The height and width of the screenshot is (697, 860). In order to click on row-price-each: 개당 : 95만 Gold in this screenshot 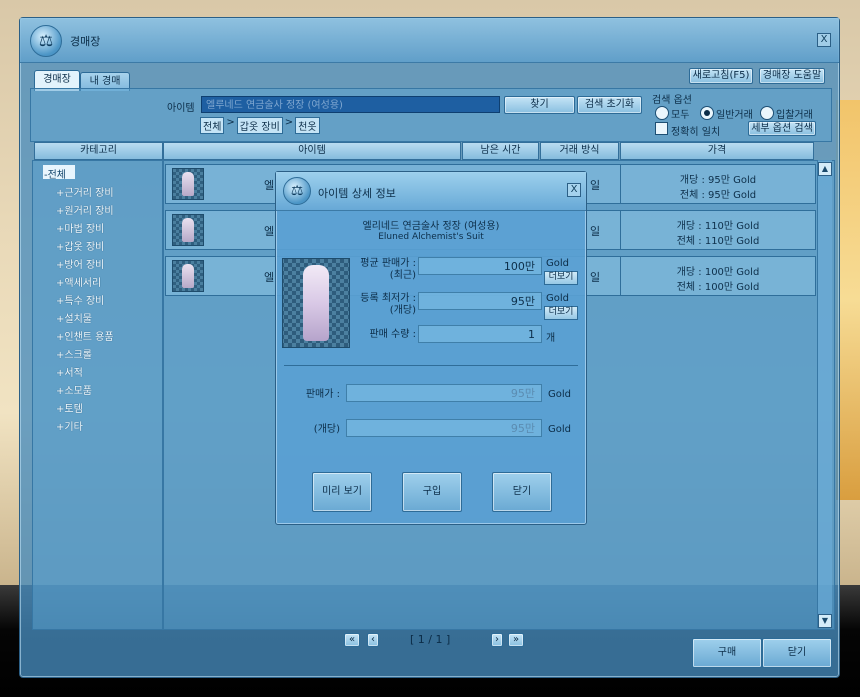, I will do `click(718, 180)`.